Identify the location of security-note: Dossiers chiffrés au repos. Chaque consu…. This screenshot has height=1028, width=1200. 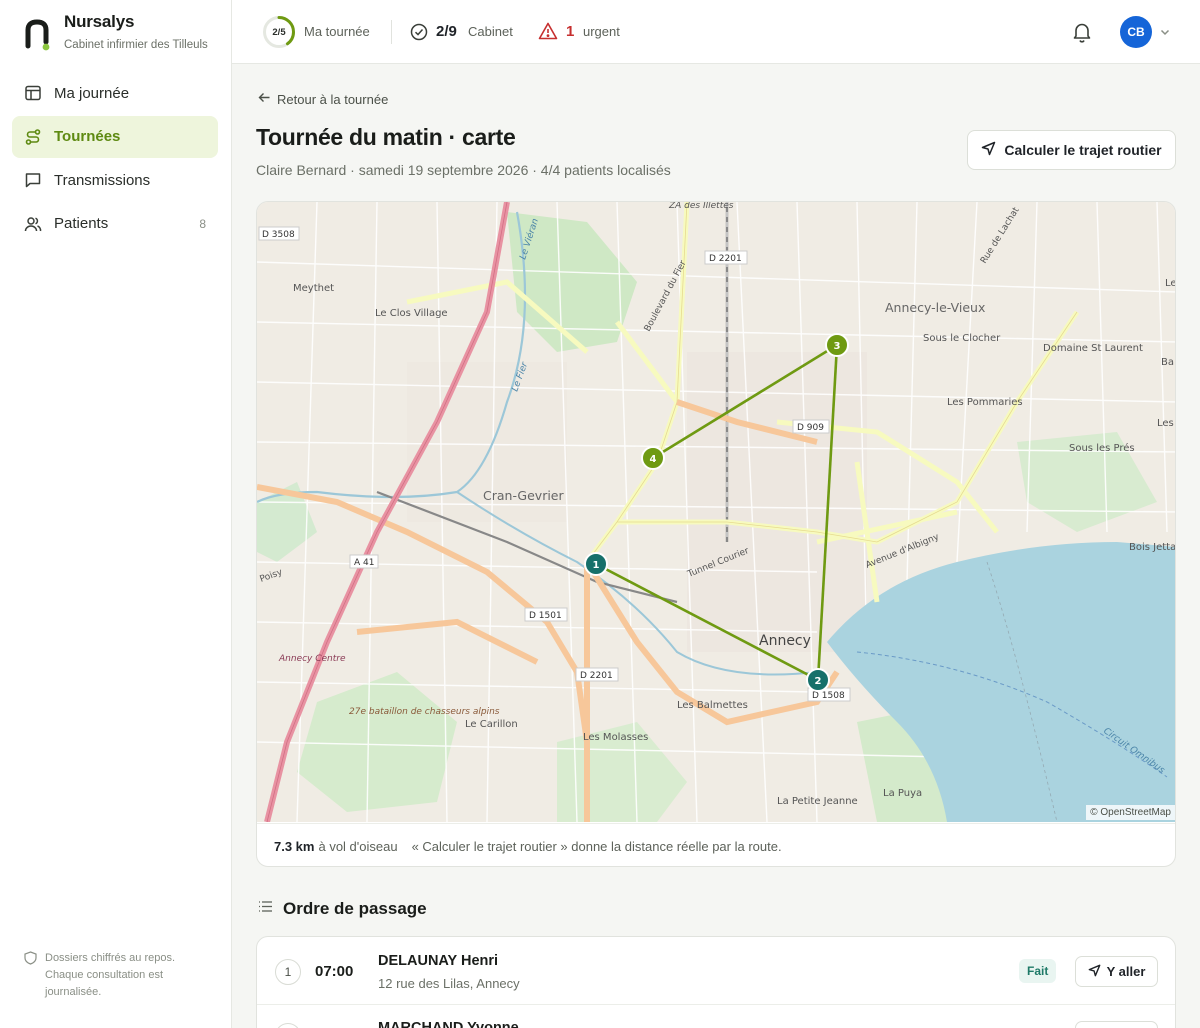
(114, 975).